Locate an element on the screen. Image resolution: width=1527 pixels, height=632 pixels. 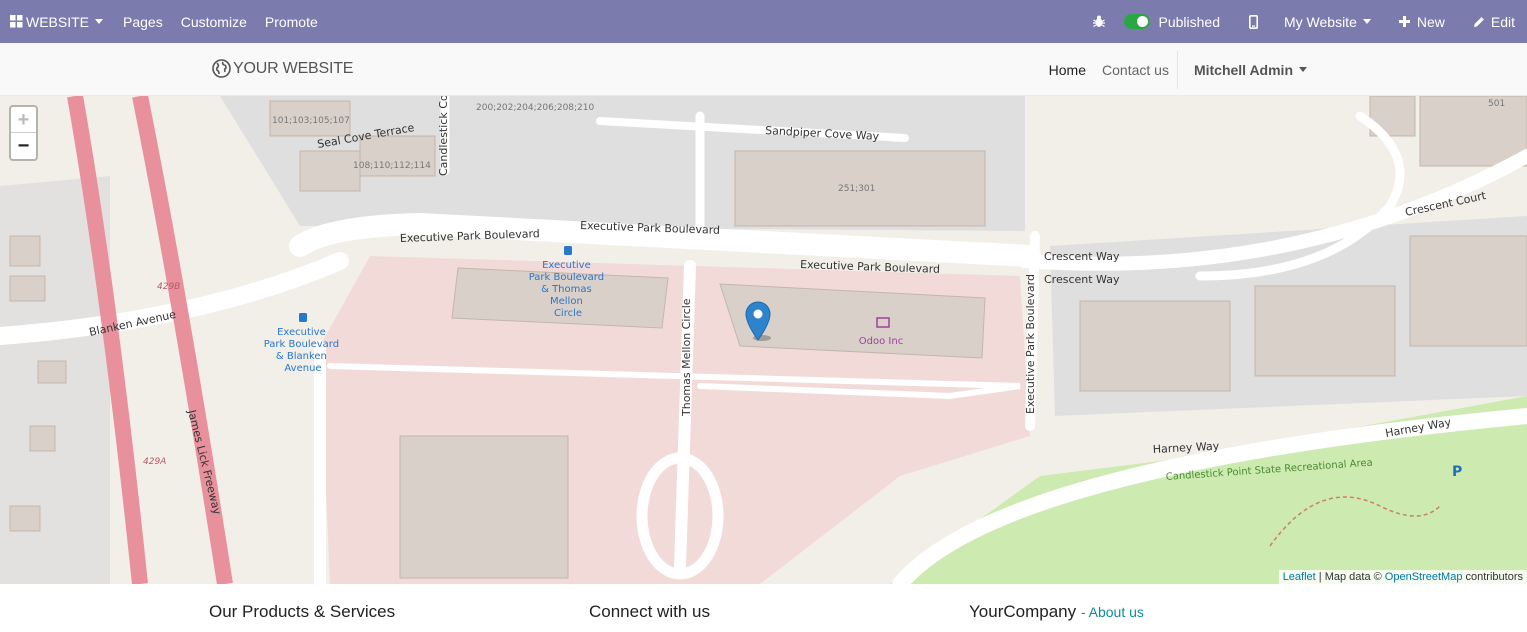
user-name: Mitchell Admin is located at coordinates (1243, 69).